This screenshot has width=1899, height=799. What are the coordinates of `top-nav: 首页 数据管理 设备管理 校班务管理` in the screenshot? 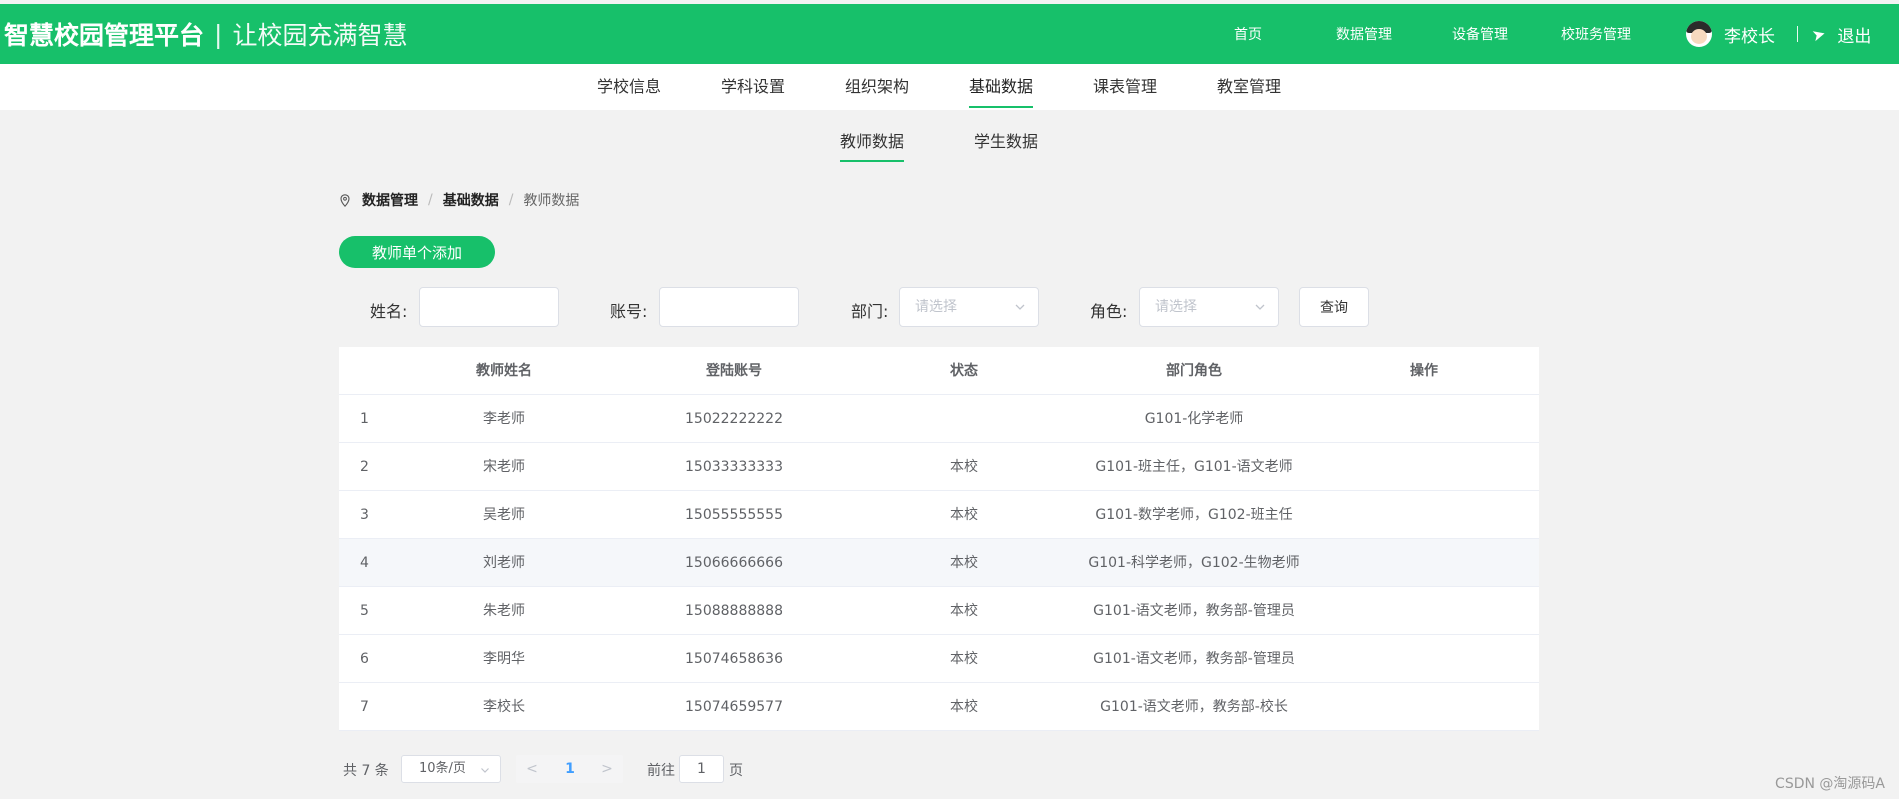 It's located at (1422, 34).